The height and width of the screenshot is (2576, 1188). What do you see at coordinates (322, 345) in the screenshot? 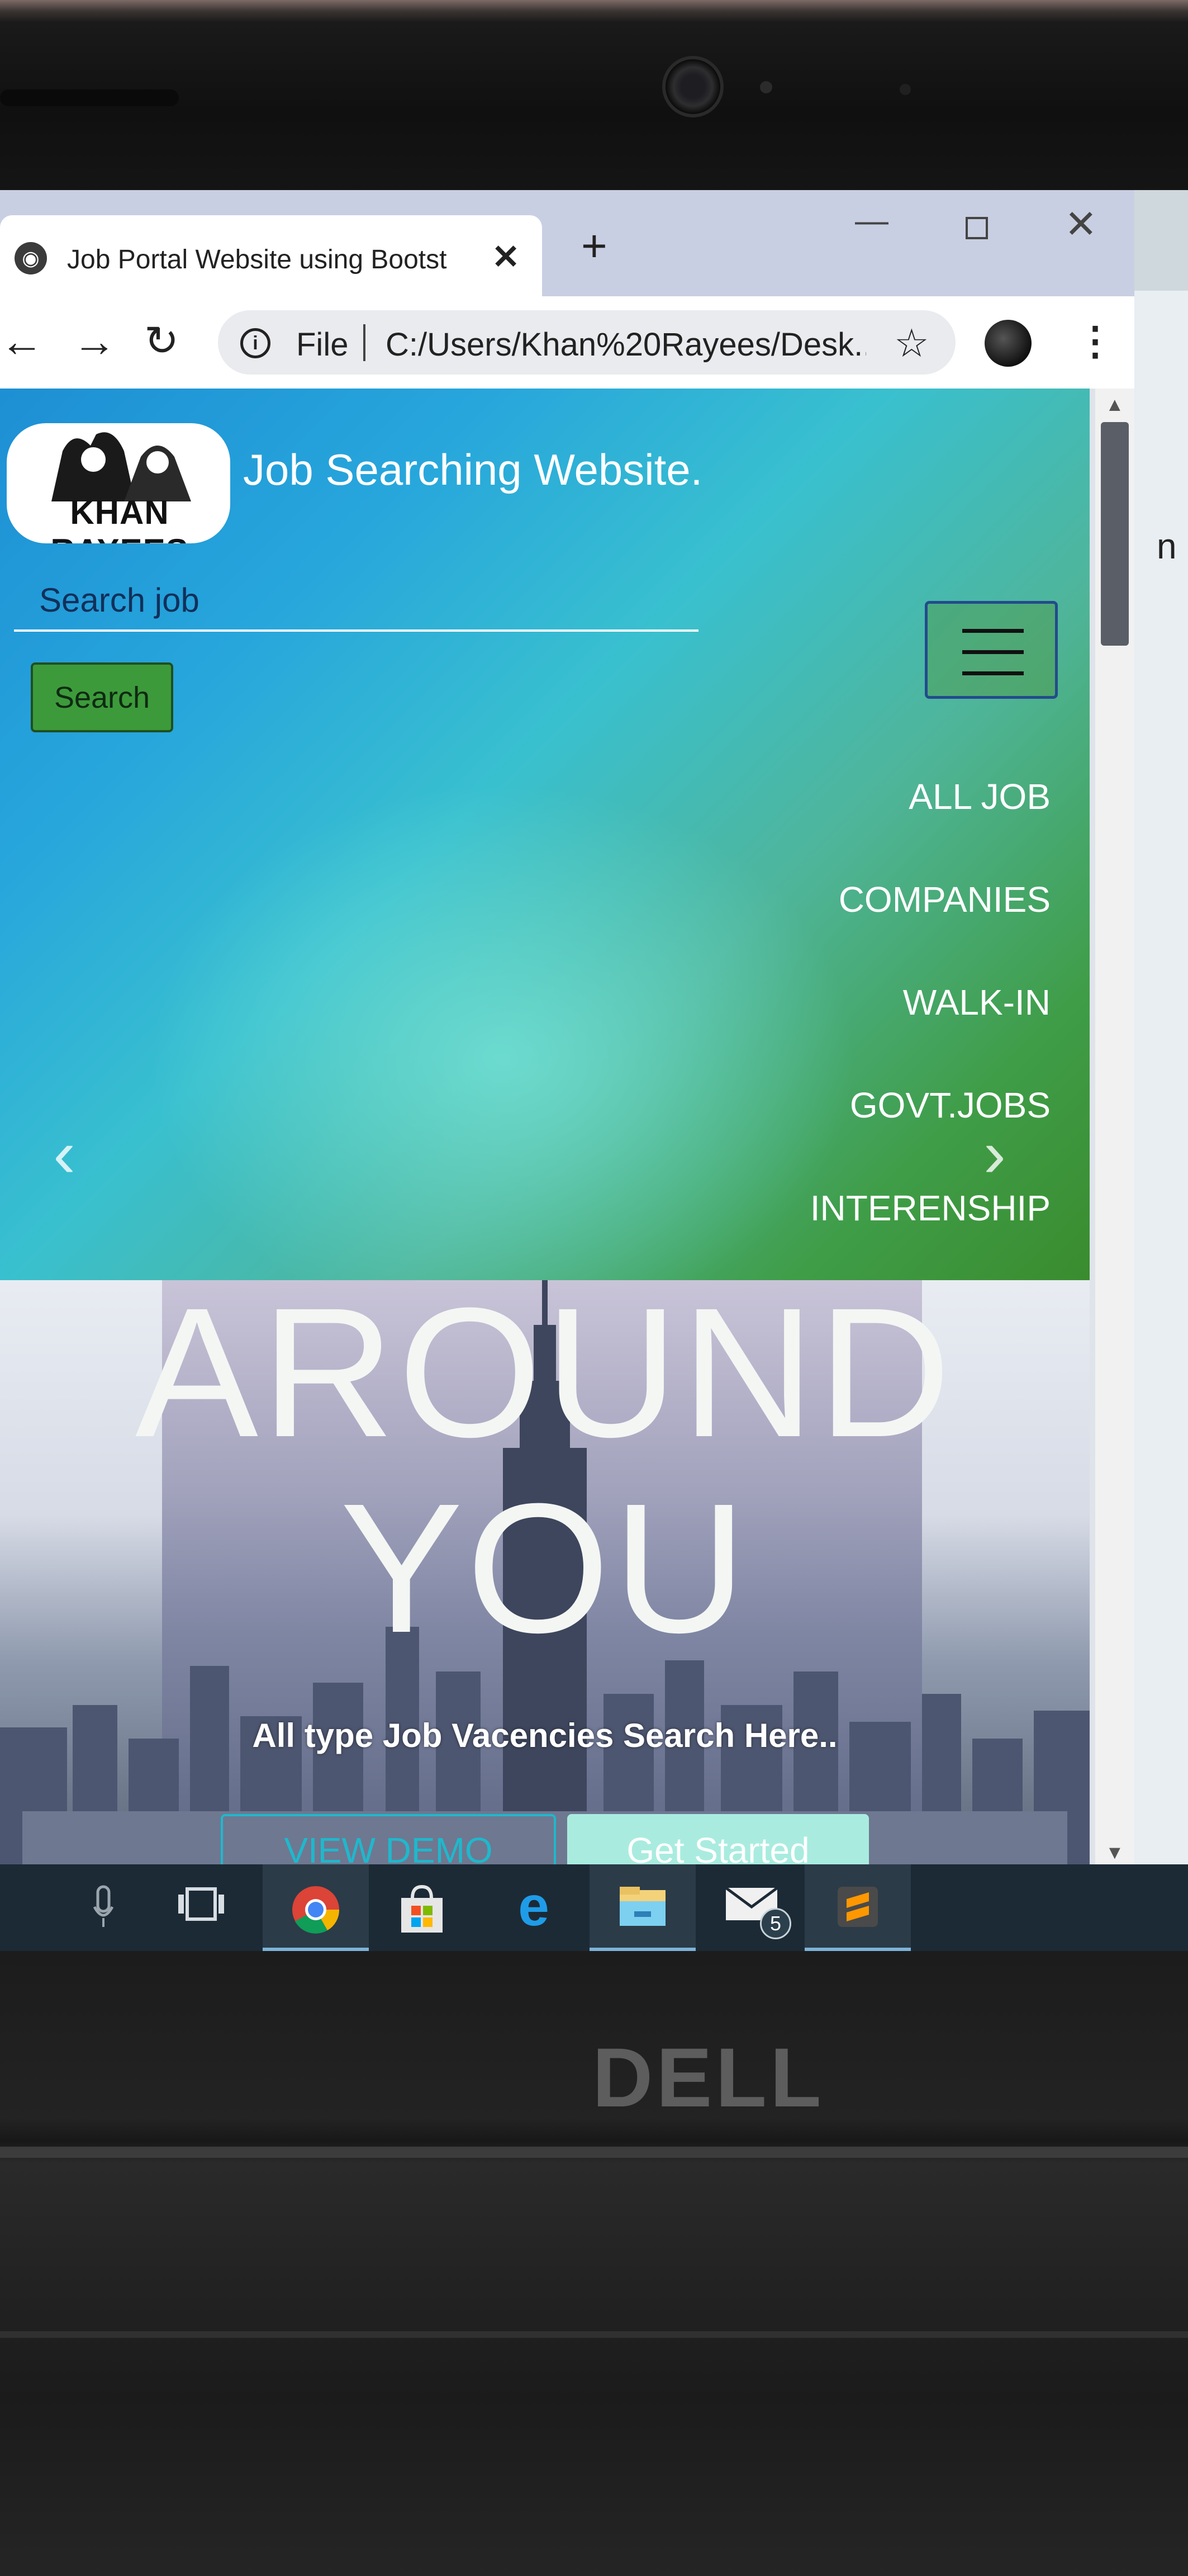
I see `url-scheme: File` at bounding box center [322, 345].